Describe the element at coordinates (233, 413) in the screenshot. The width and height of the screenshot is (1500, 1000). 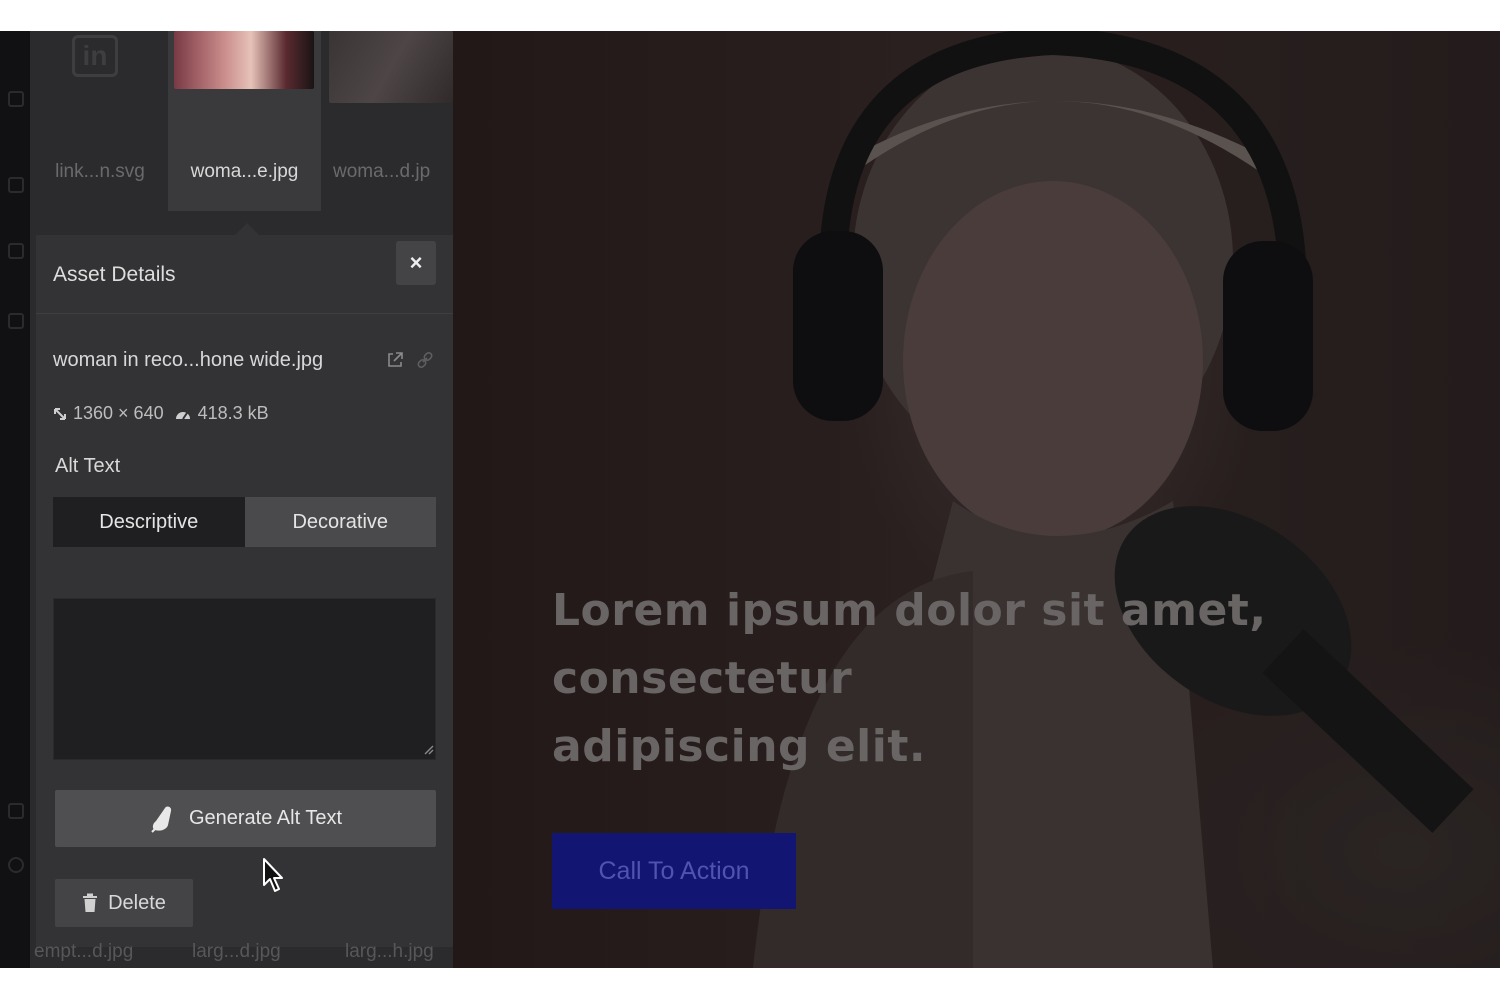
I see `asset-file-size: 418.3 kB` at that location.